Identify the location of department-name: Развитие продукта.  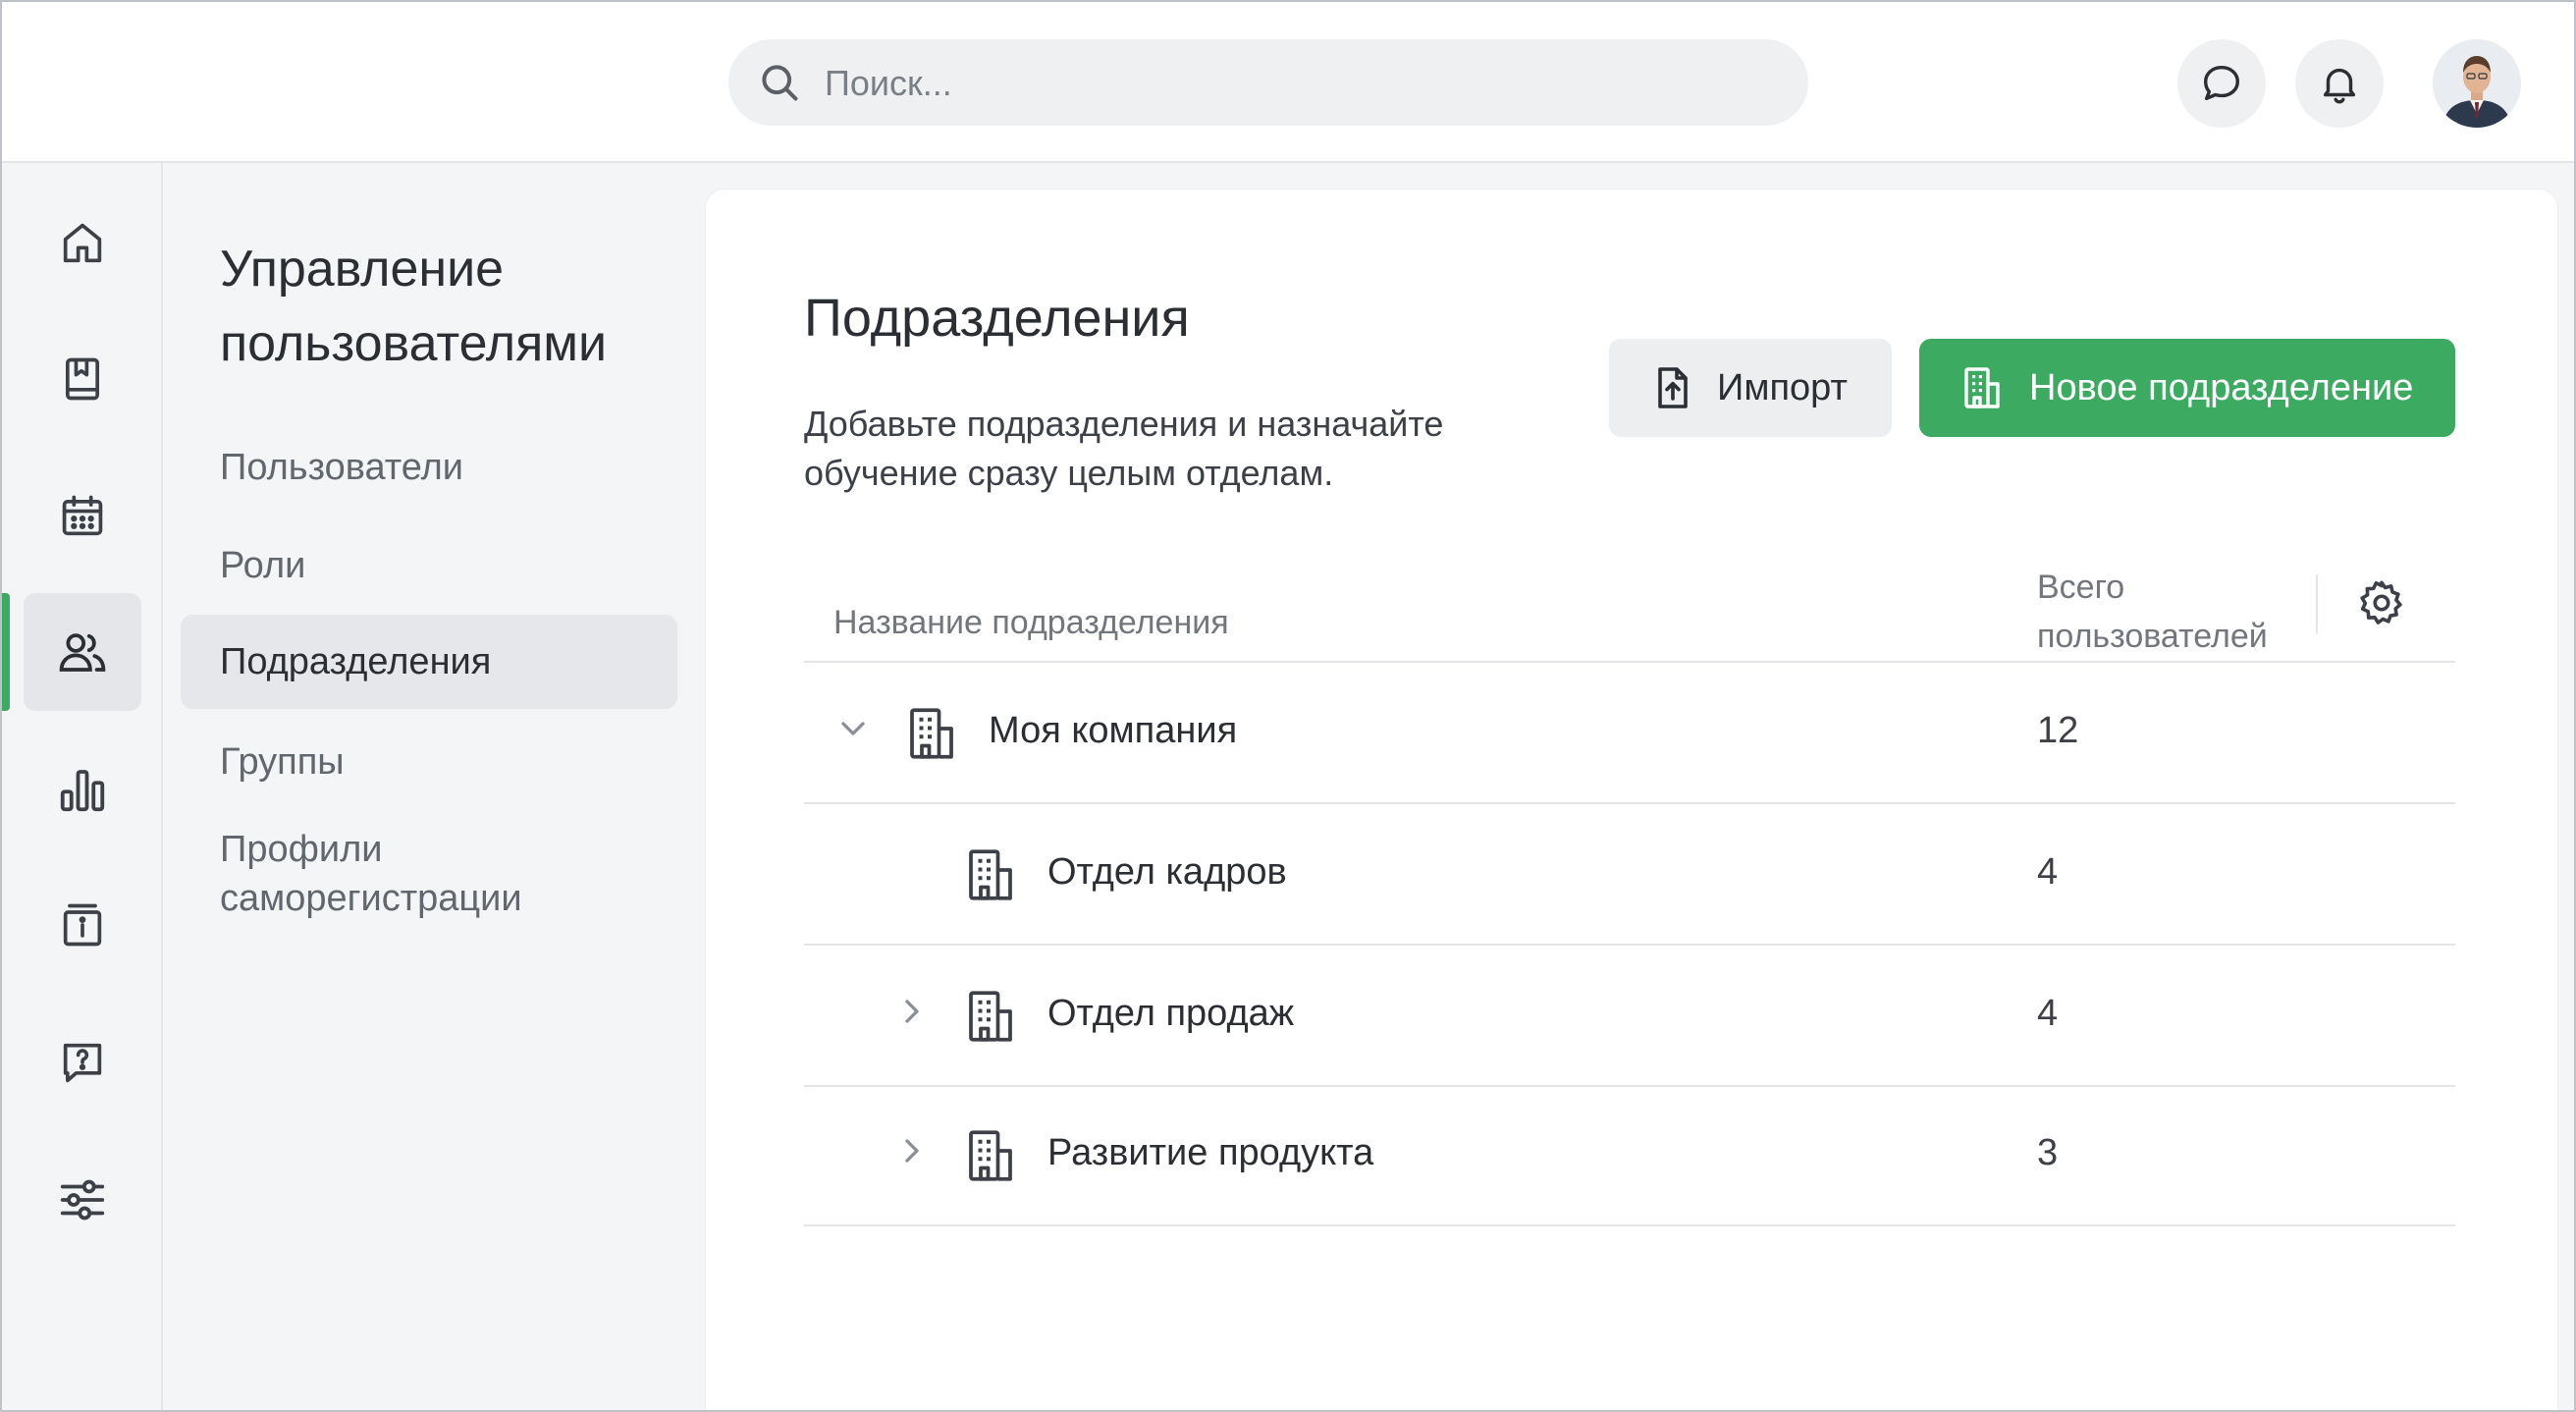
(1210, 1152).